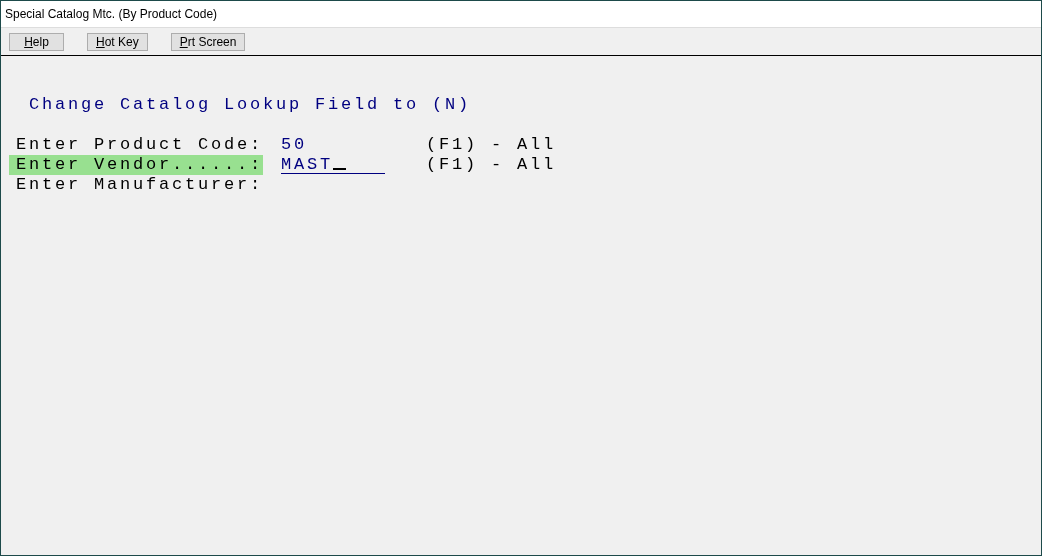 The height and width of the screenshot is (556, 1042). What do you see at coordinates (36, 41) in the screenshot?
I see `toolbar-button: Help` at bounding box center [36, 41].